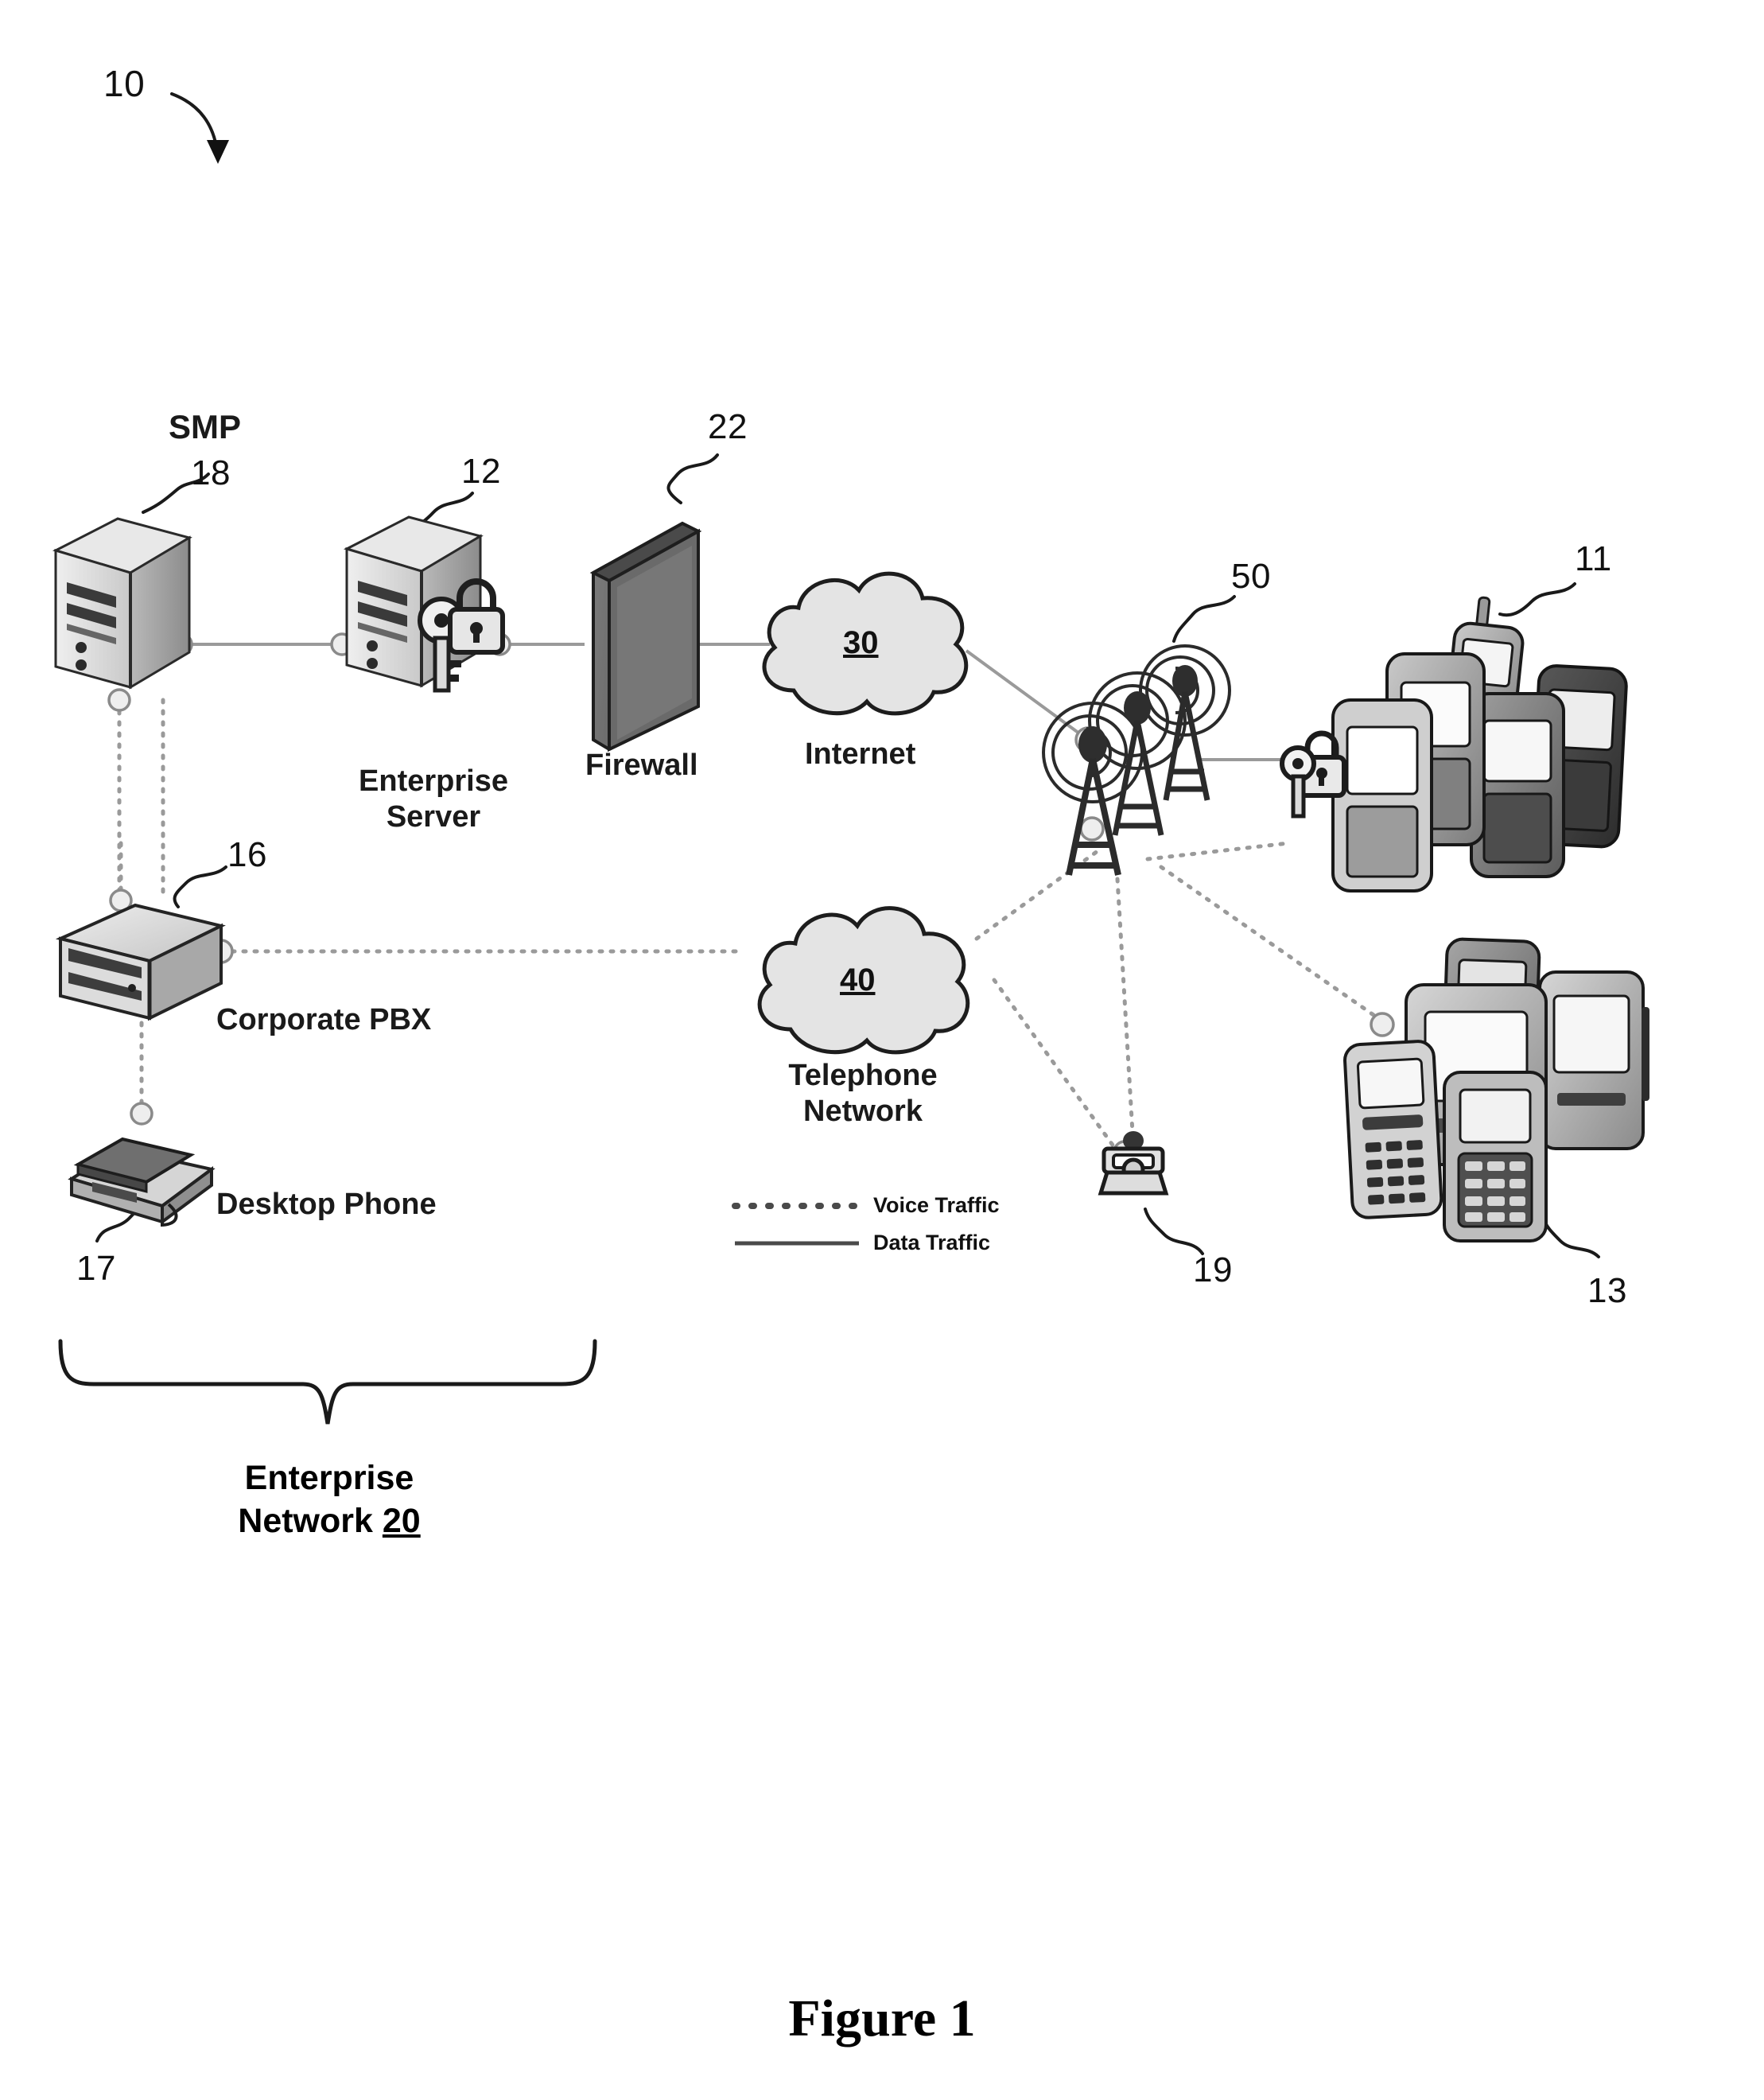 This screenshot has height=2100, width=1764. I want to click on voice-traffic-swatch, so click(797, 1205).